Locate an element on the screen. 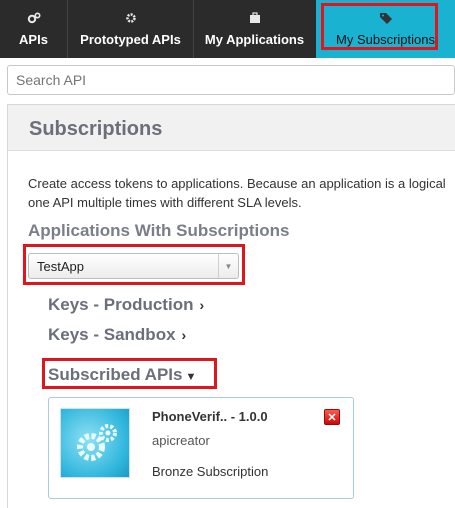 Image resolution: width=455 pixels, height=508 pixels. applications-heading: Applications With Subscriptions is located at coordinates (159, 230).